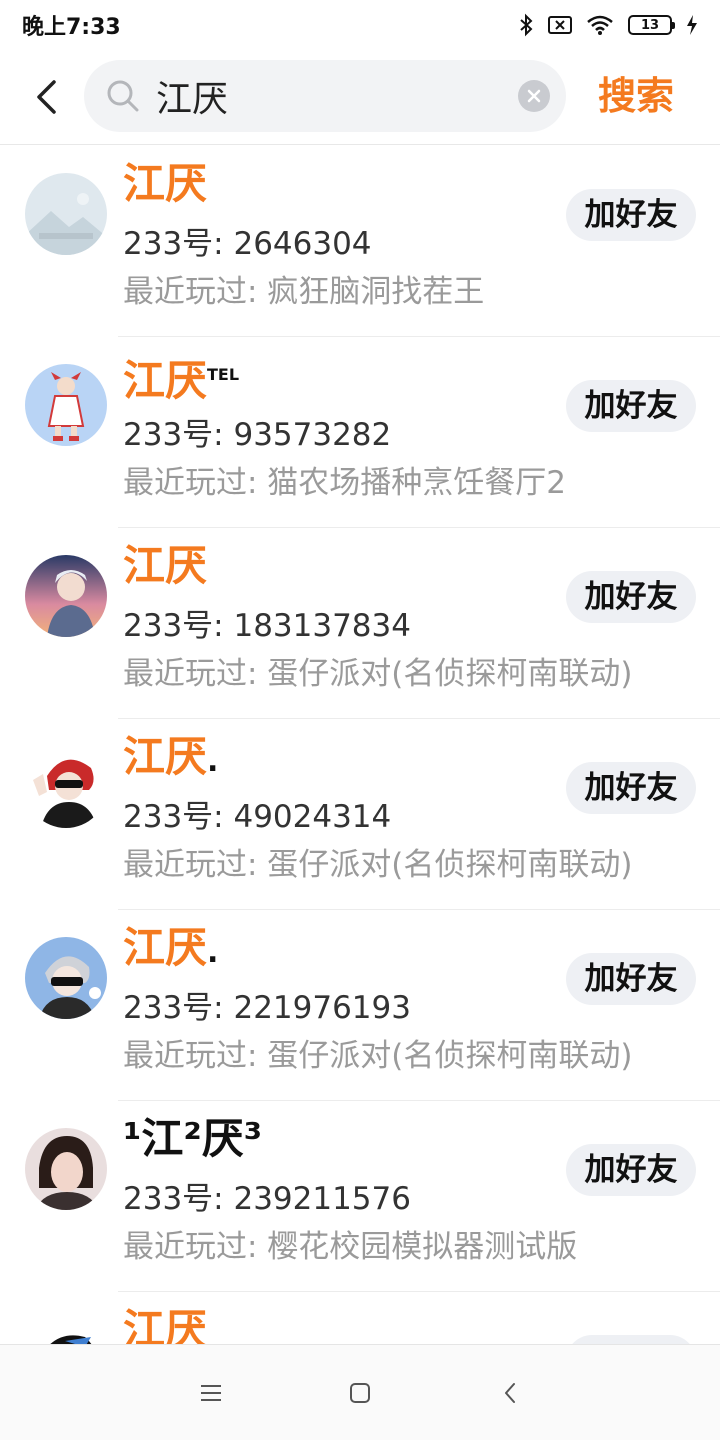 The height and width of the screenshot is (1440, 720). I want to click on list-item: 江厌 233号: 2646304 最近玩过: 疯狂脑洞找茬王 加好友, so click(360, 241).